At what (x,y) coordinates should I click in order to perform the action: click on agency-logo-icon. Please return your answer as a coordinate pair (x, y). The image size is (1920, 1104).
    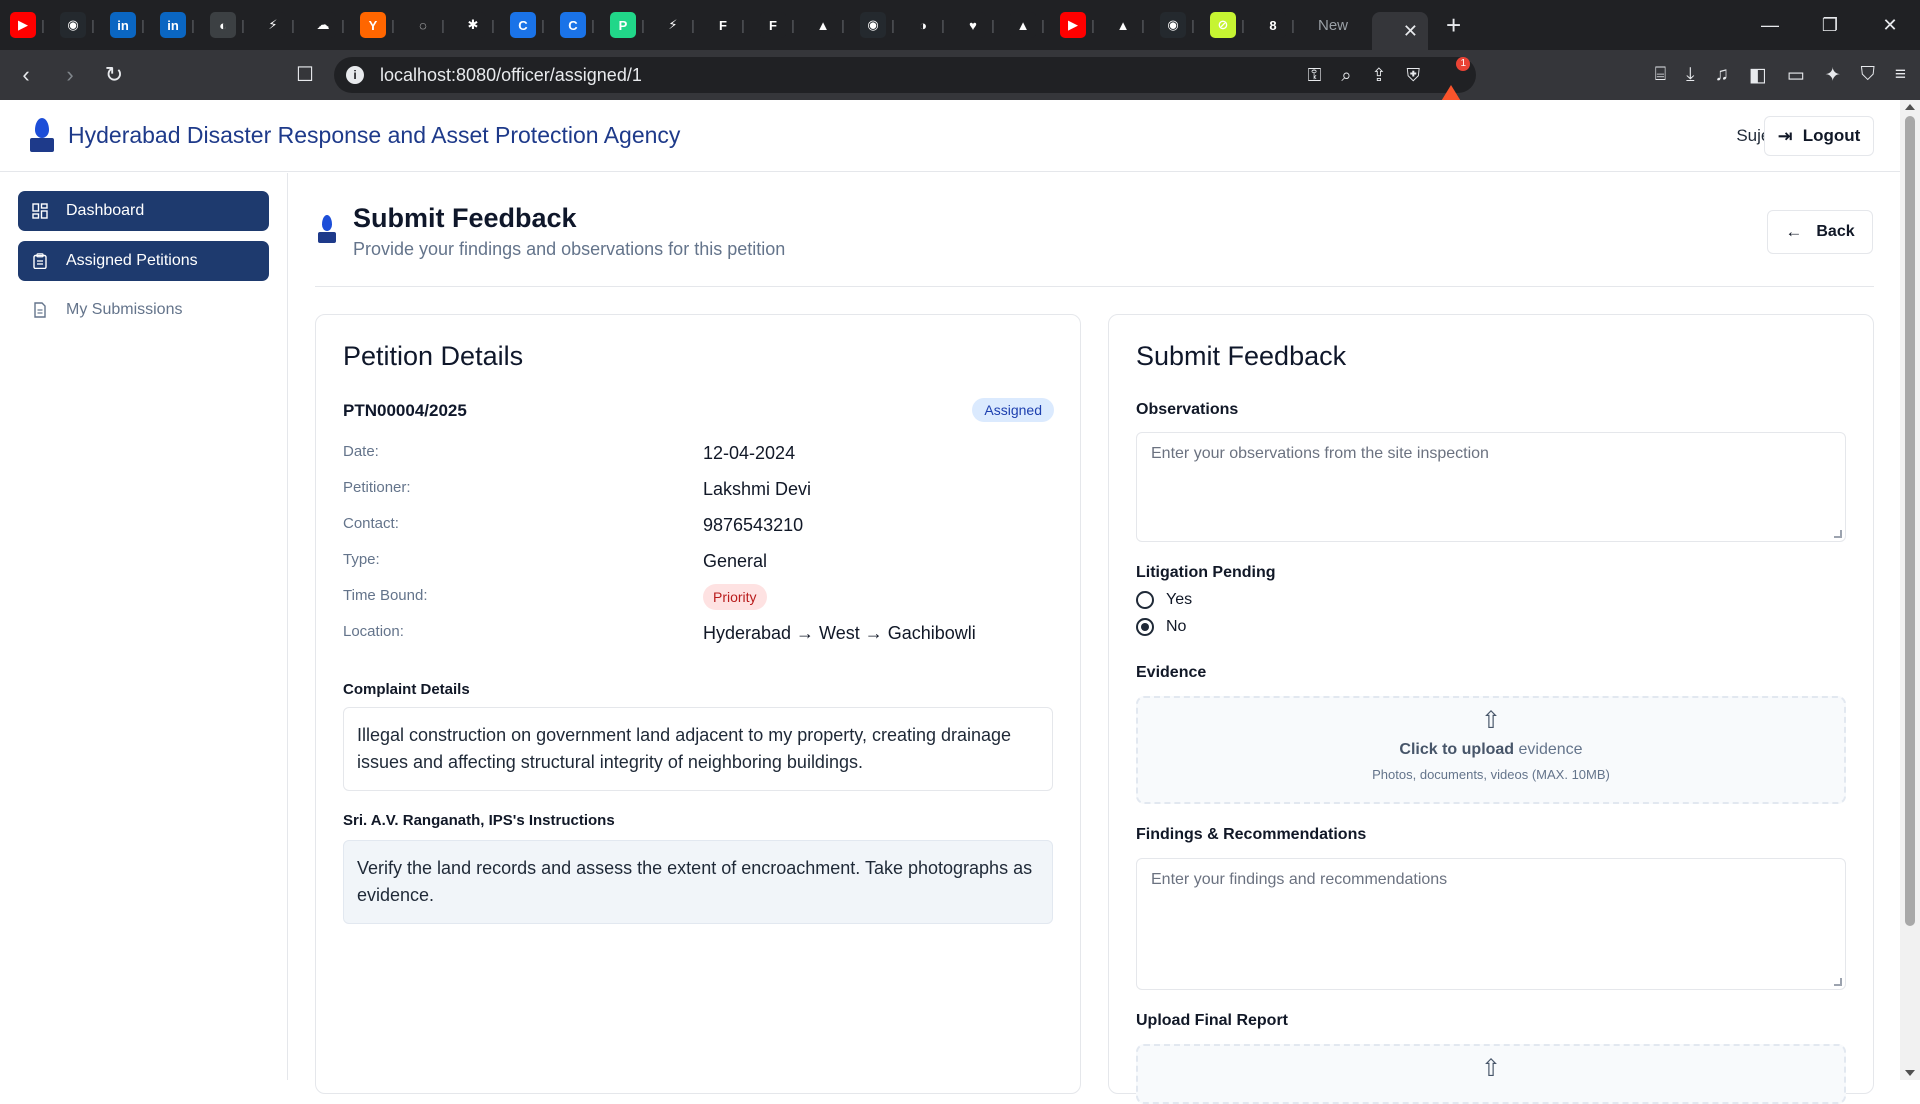
    Looking at the image, I should click on (42, 136).